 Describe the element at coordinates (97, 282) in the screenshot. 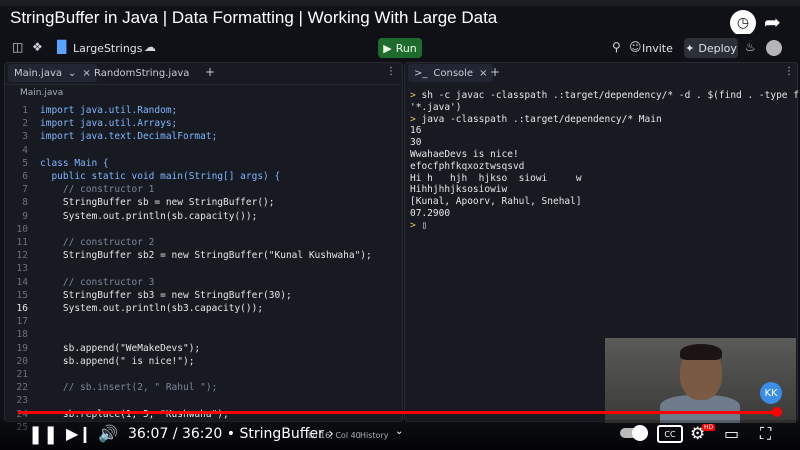

I see `code-line: // constructor 3` at that location.